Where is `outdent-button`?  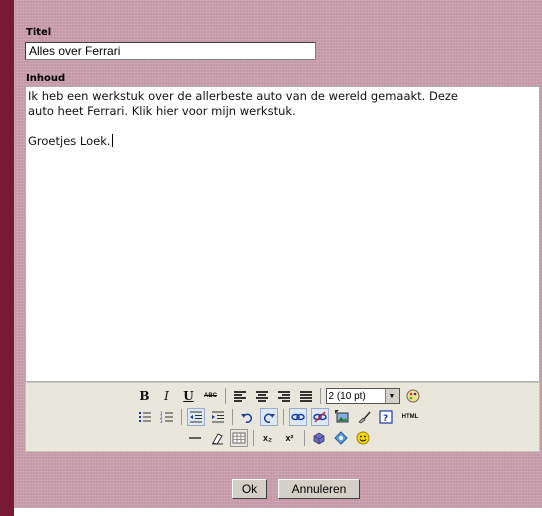 outdent-button is located at coordinates (196, 417).